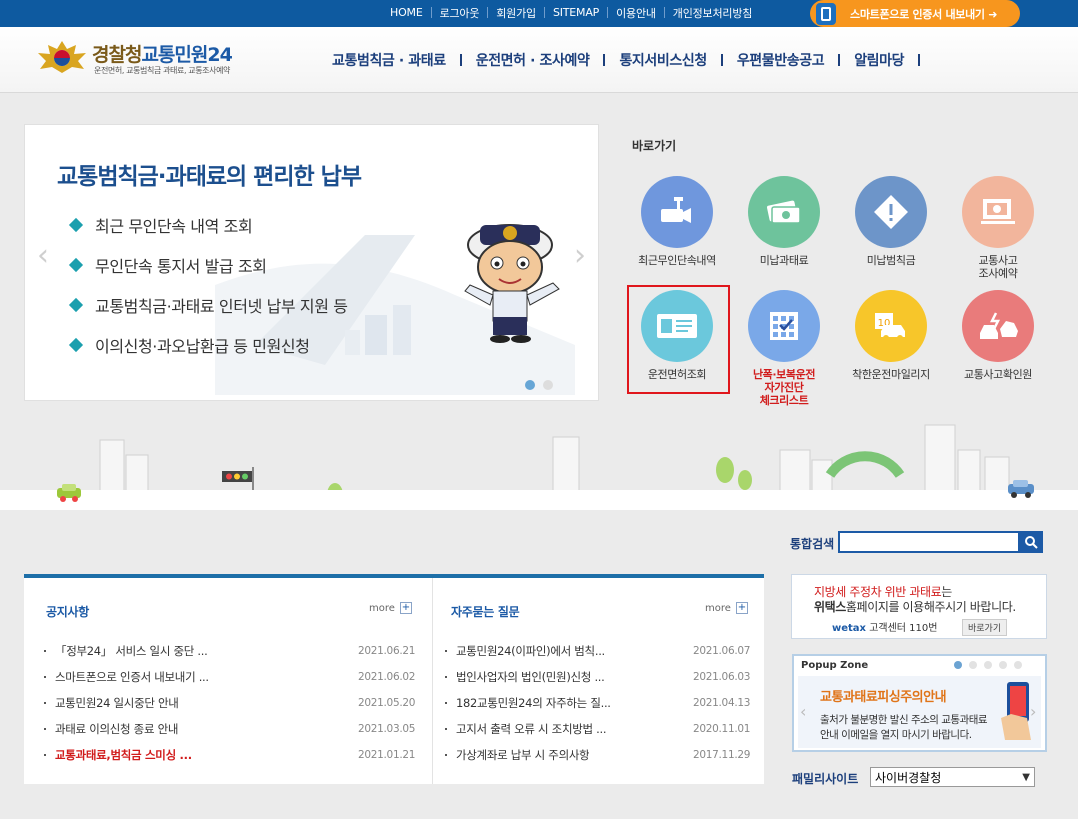 The height and width of the screenshot is (819, 1078). What do you see at coordinates (62, 57) in the screenshot?
I see `police-emblem-icon` at bounding box center [62, 57].